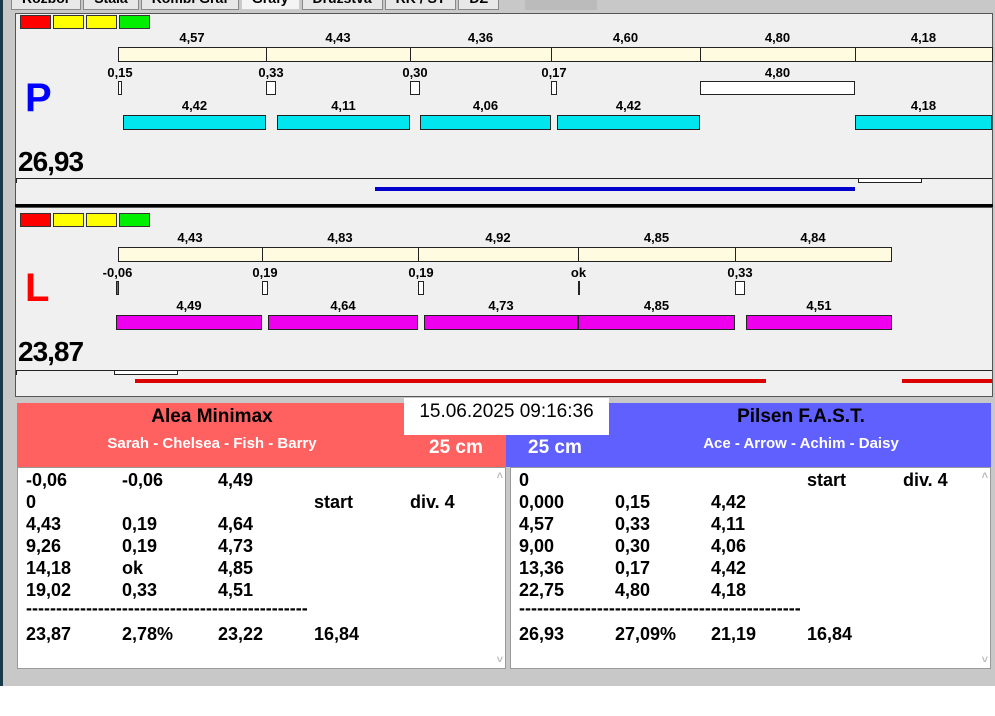 The width and height of the screenshot is (995, 716). What do you see at coordinates (485, 105) in the screenshot?
I see `run-label: 4,06` at bounding box center [485, 105].